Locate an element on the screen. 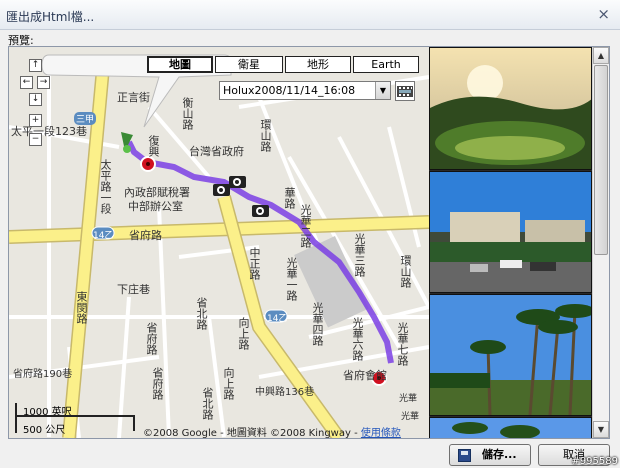  map-type-map: 地圖 is located at coordinates (180, 64).